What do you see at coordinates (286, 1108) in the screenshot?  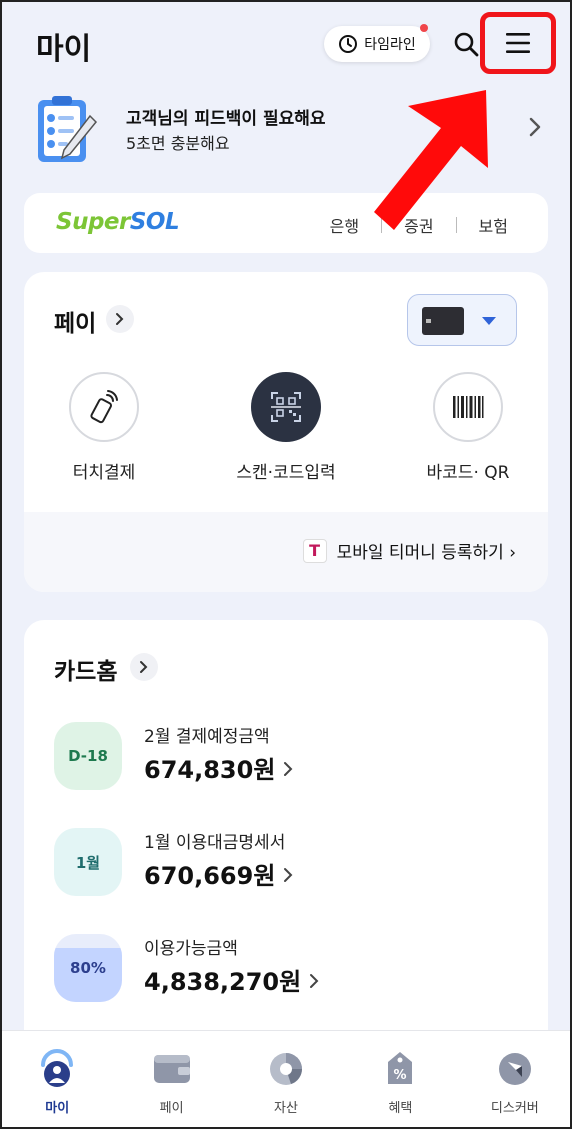 I see `nav-label: 자산` at bounding box center [286, 1108].